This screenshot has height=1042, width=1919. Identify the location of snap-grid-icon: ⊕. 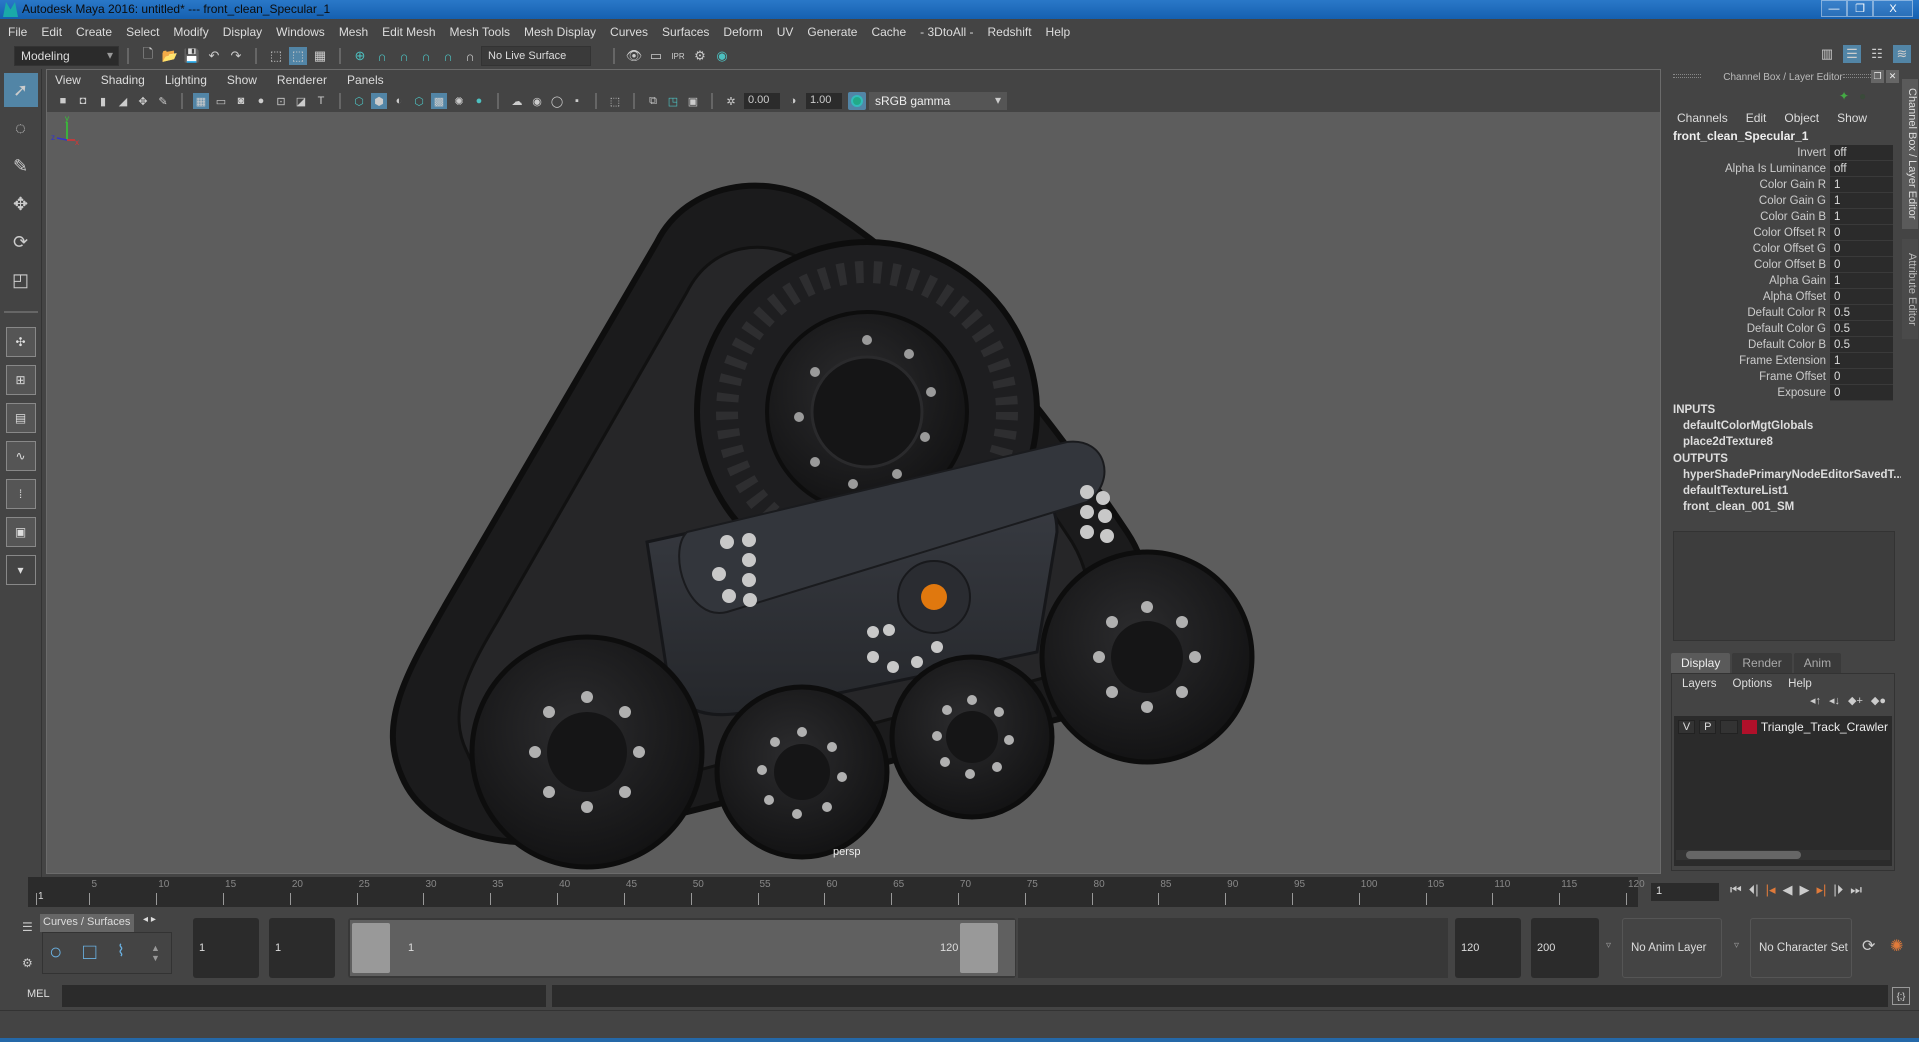
(360, 56).